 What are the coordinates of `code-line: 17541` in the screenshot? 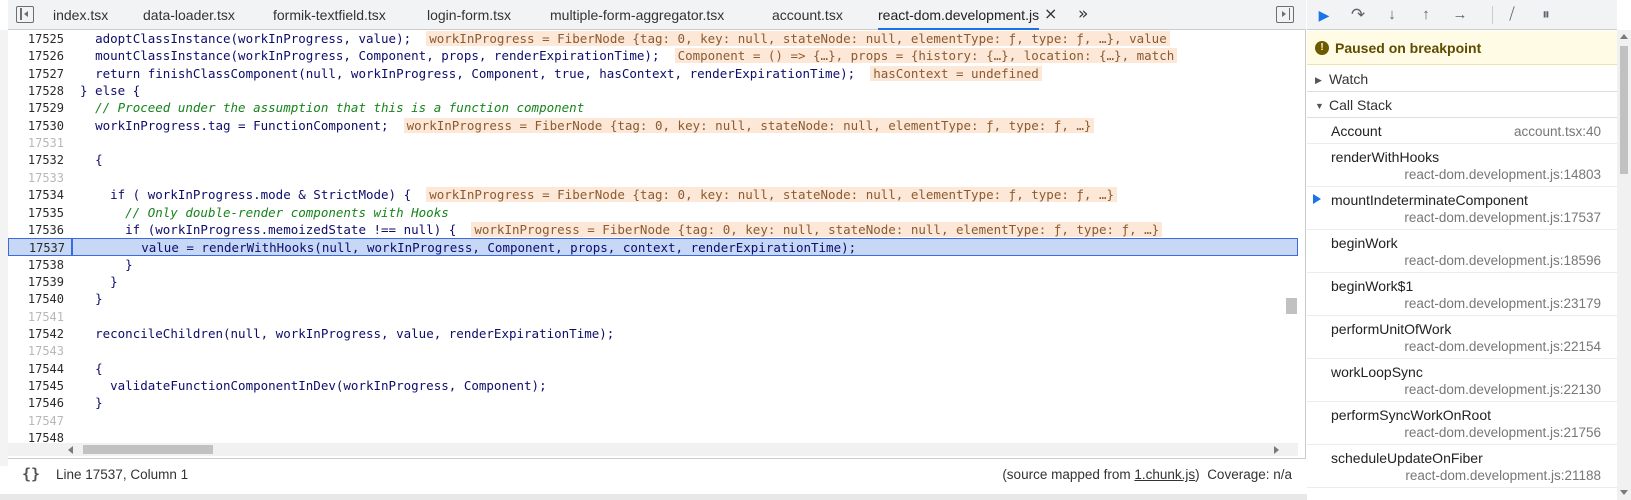 It's located at (653, 317).